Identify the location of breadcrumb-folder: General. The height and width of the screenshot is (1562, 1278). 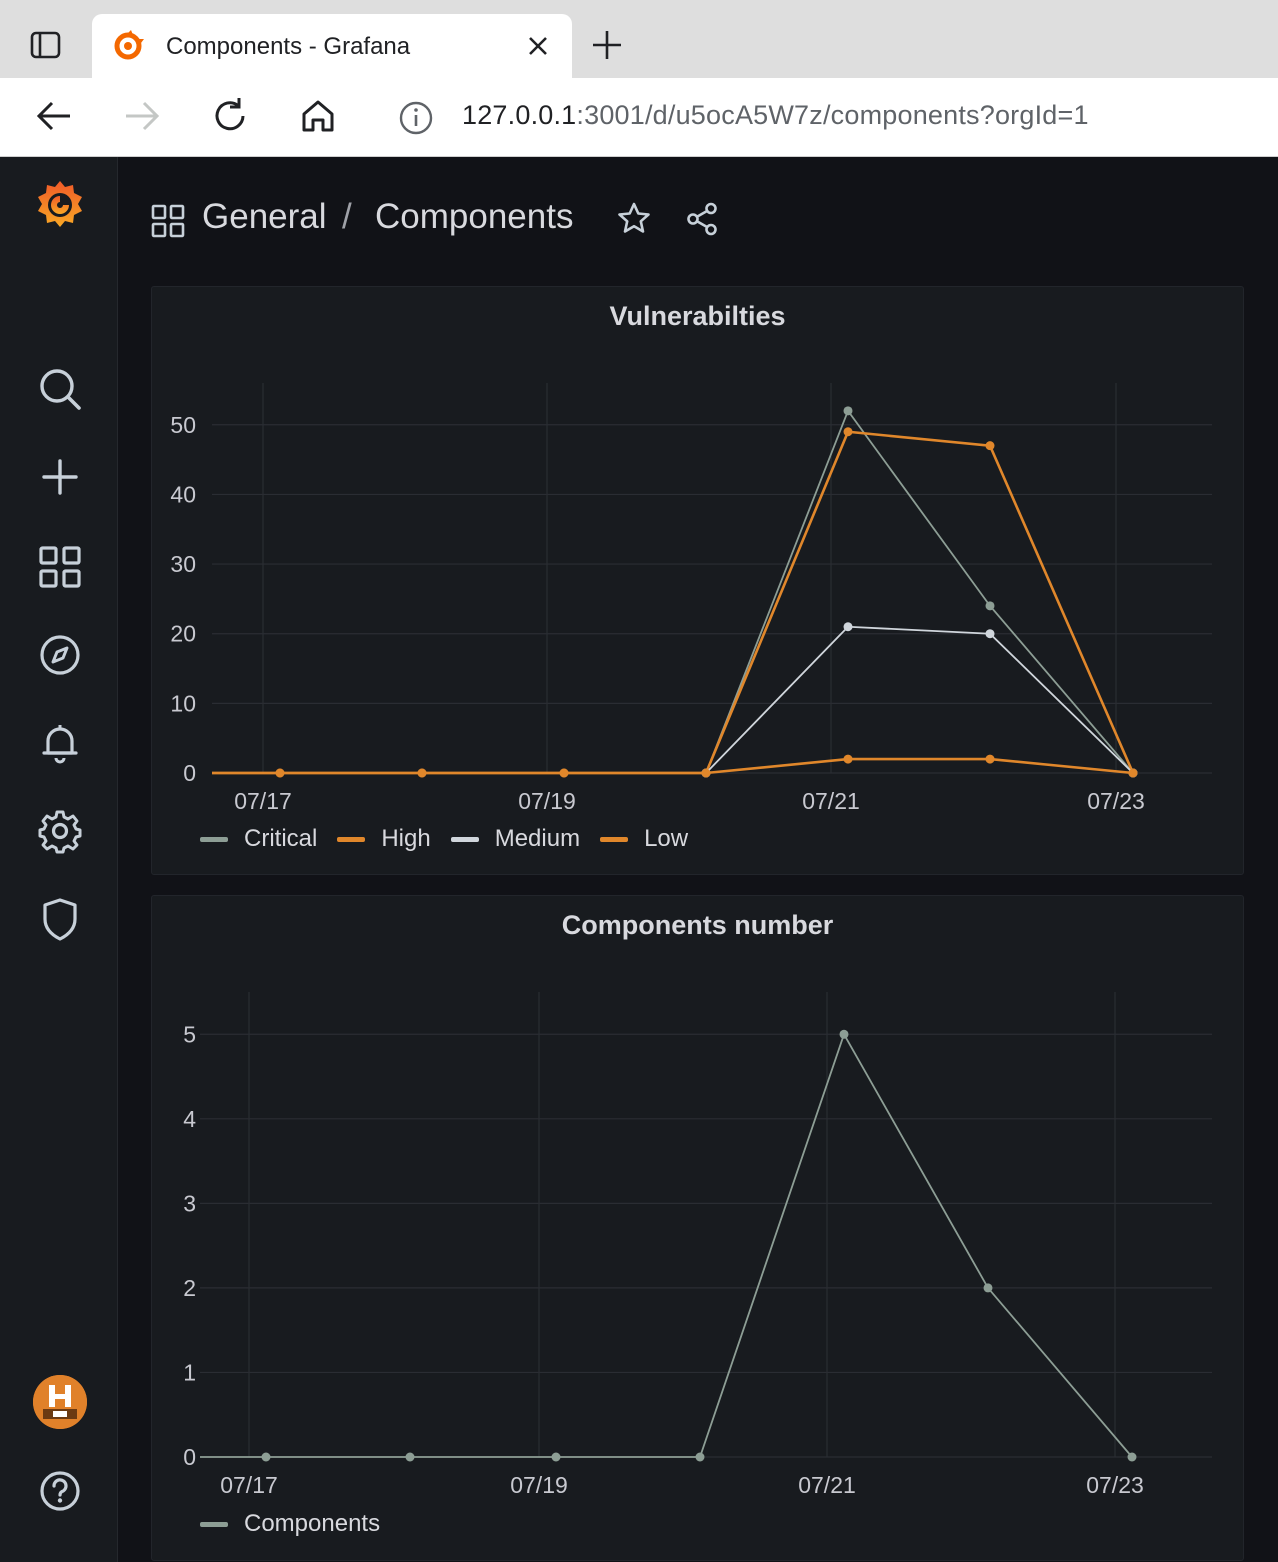
(264, 217).